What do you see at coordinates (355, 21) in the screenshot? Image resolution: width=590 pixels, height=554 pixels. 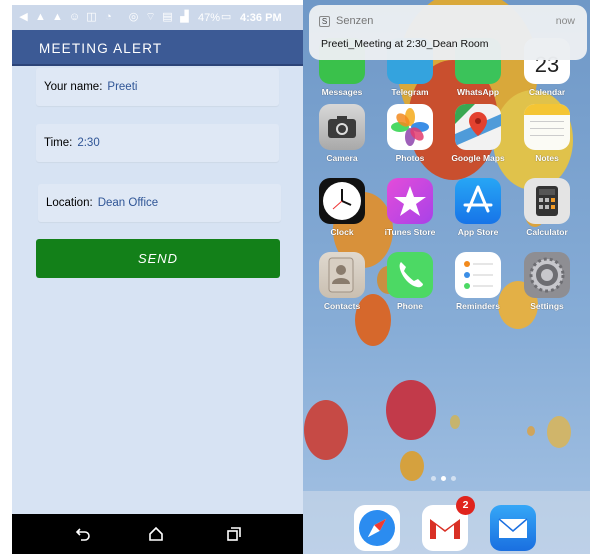 I see `notification-app-name: Senzen` at bounding box center [355, 21].